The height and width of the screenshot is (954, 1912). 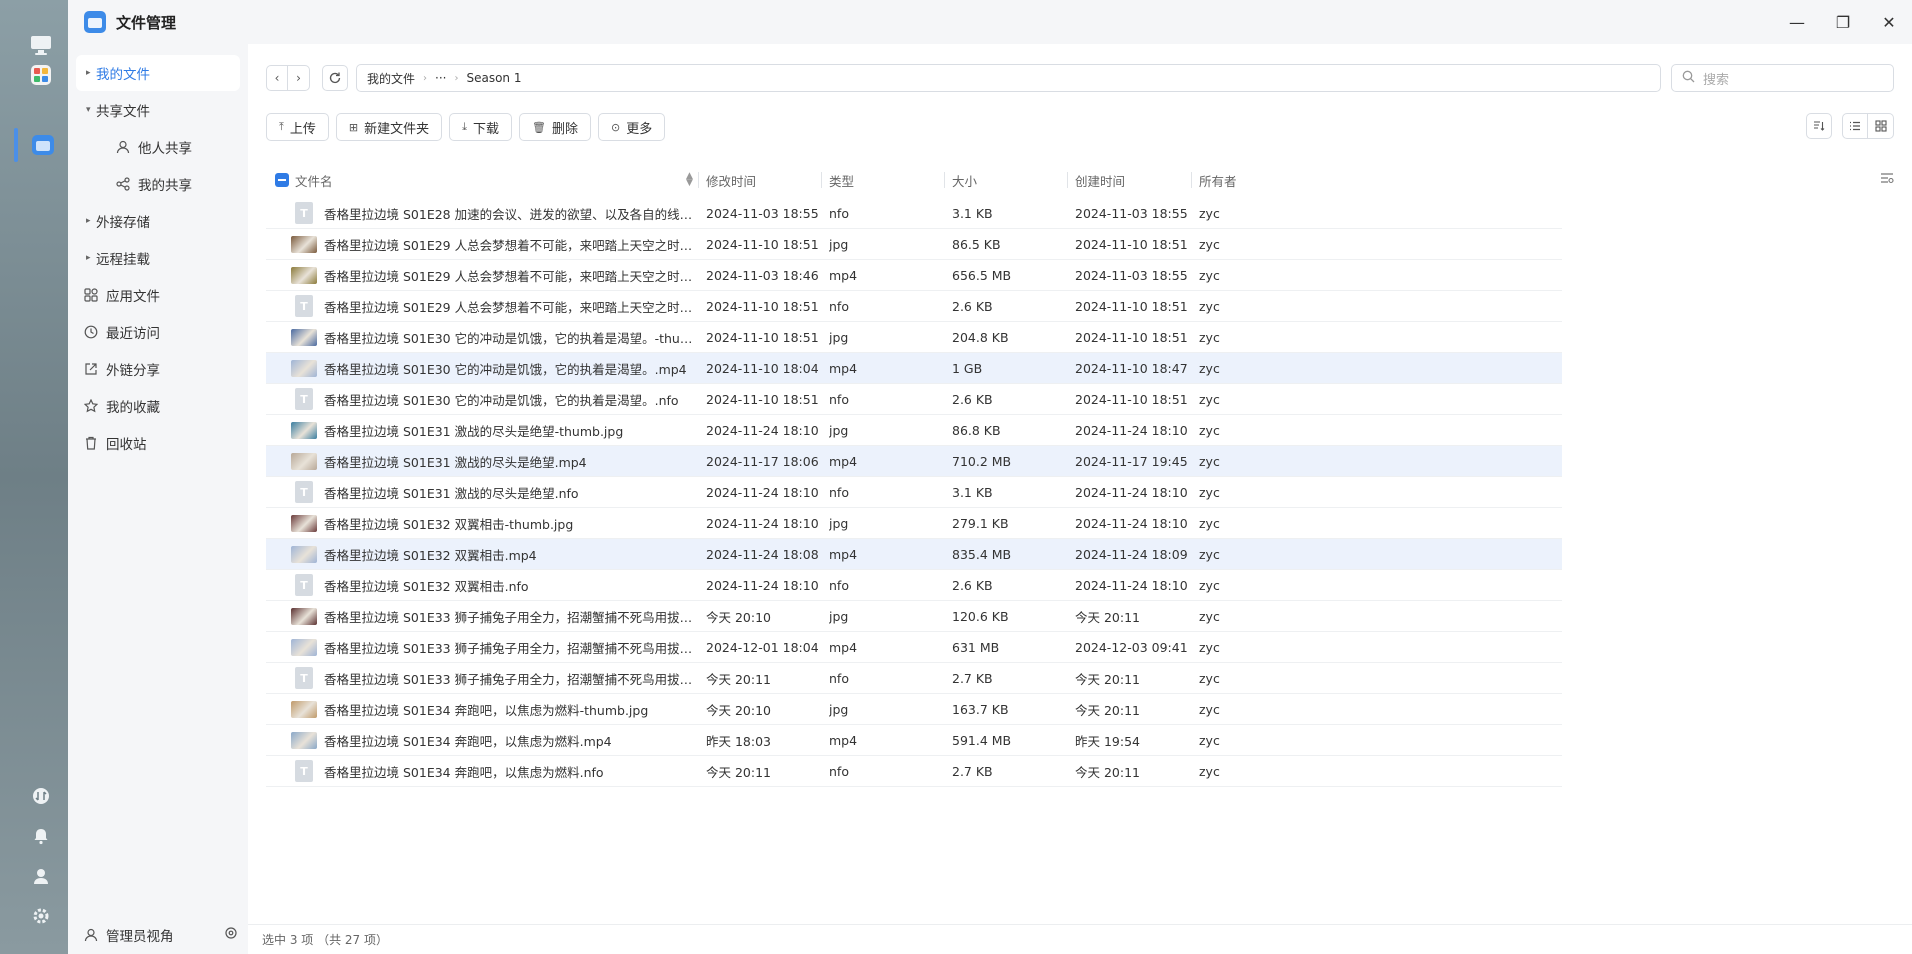 What do you see at coordinates (41, 876) in the screenshot?
I see `user-icon` at bounding box center [41, 876].